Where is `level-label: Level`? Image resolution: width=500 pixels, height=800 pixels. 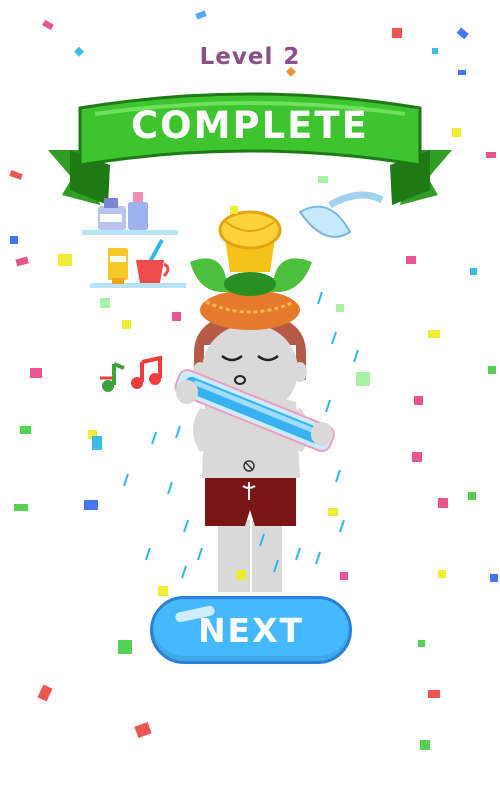
level-label: Level is located at coordinates (236, 57).